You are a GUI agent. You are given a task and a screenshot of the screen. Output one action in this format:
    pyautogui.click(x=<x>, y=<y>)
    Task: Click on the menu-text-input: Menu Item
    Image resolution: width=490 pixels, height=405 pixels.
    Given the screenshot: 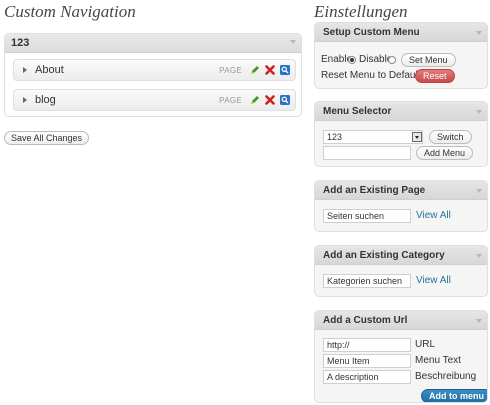 What is the action you would take?
    pyautogui.click(x=367, y=361)
    